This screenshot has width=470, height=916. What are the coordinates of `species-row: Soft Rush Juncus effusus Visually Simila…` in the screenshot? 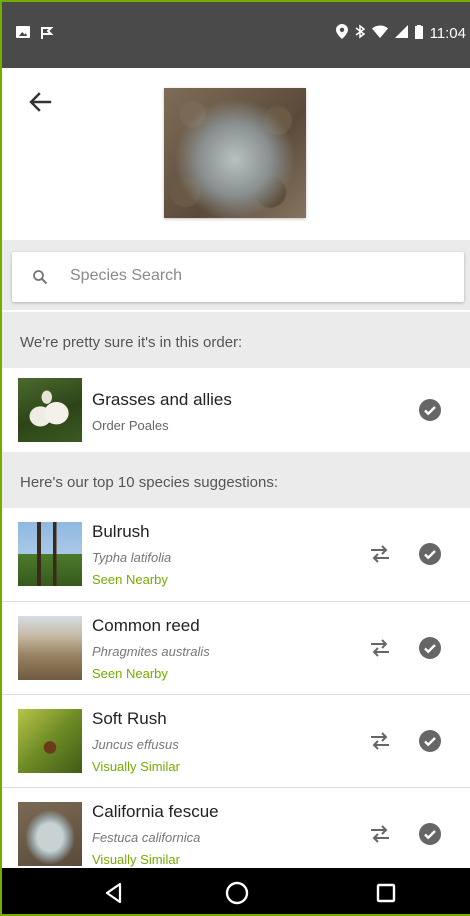 It's located at (236, 741).